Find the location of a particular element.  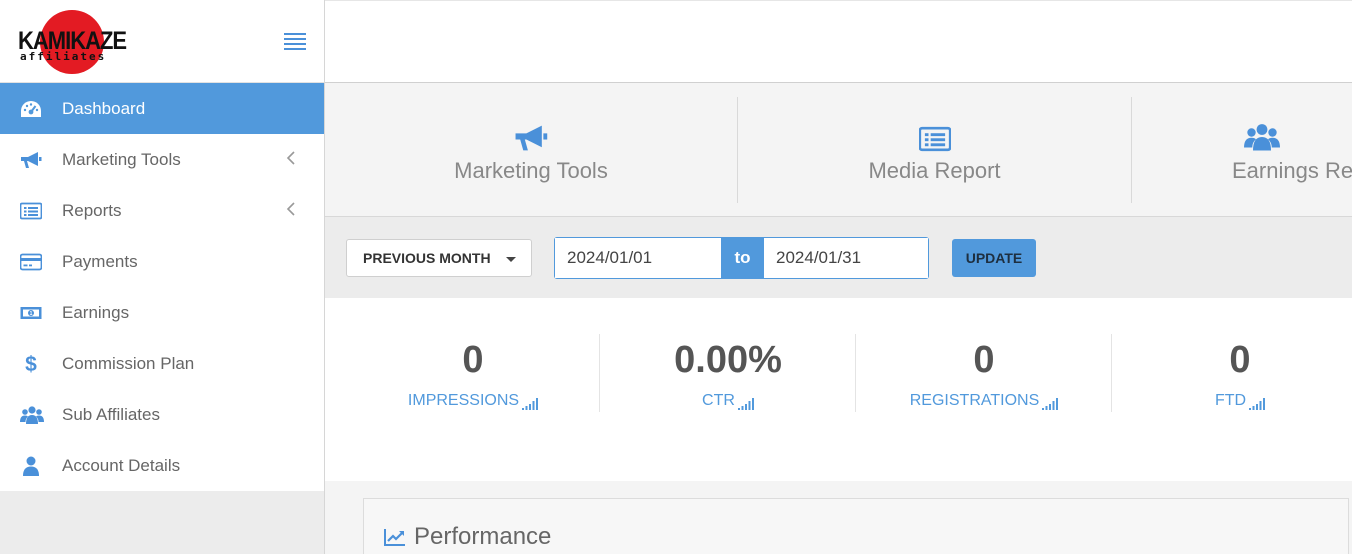

sidebar-item-label: Account Details is located at coordinates (121, 465).